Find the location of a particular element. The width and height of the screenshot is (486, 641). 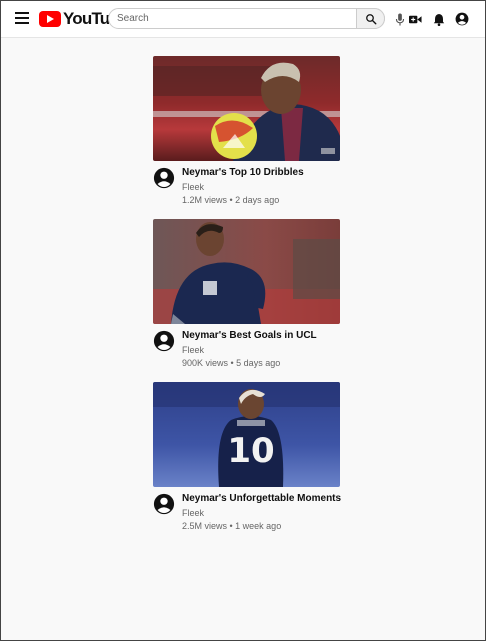

video-metadata: 1.2M views • 2 days ago is located at coordinates (231, 200).